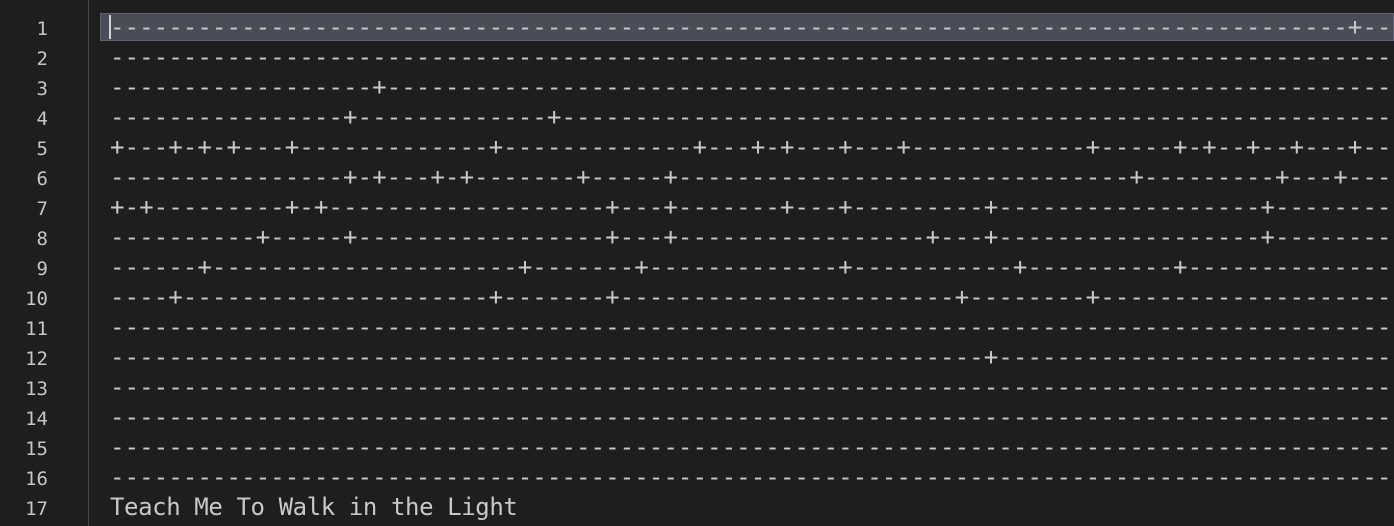 This screenshot has height=526, width=1394. Describe the element at coordinates (36, 419) in the screenshot. I see `line-number: 14` at that location.